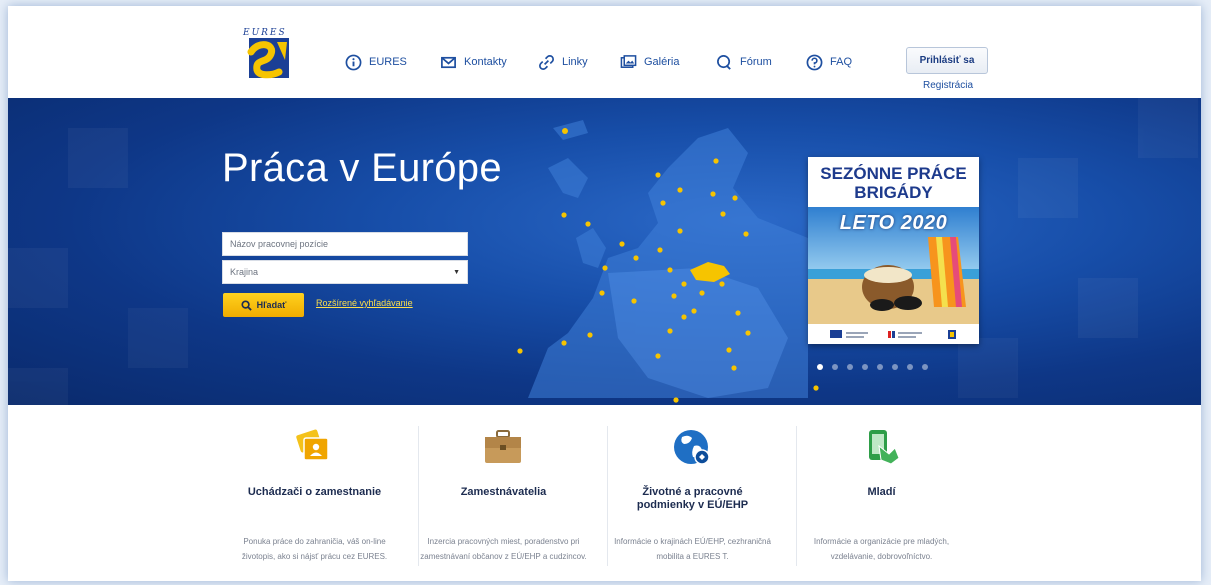 The height and width of the screenshot is (585, 1211). I want to click on help-icon, so click(814, 62).